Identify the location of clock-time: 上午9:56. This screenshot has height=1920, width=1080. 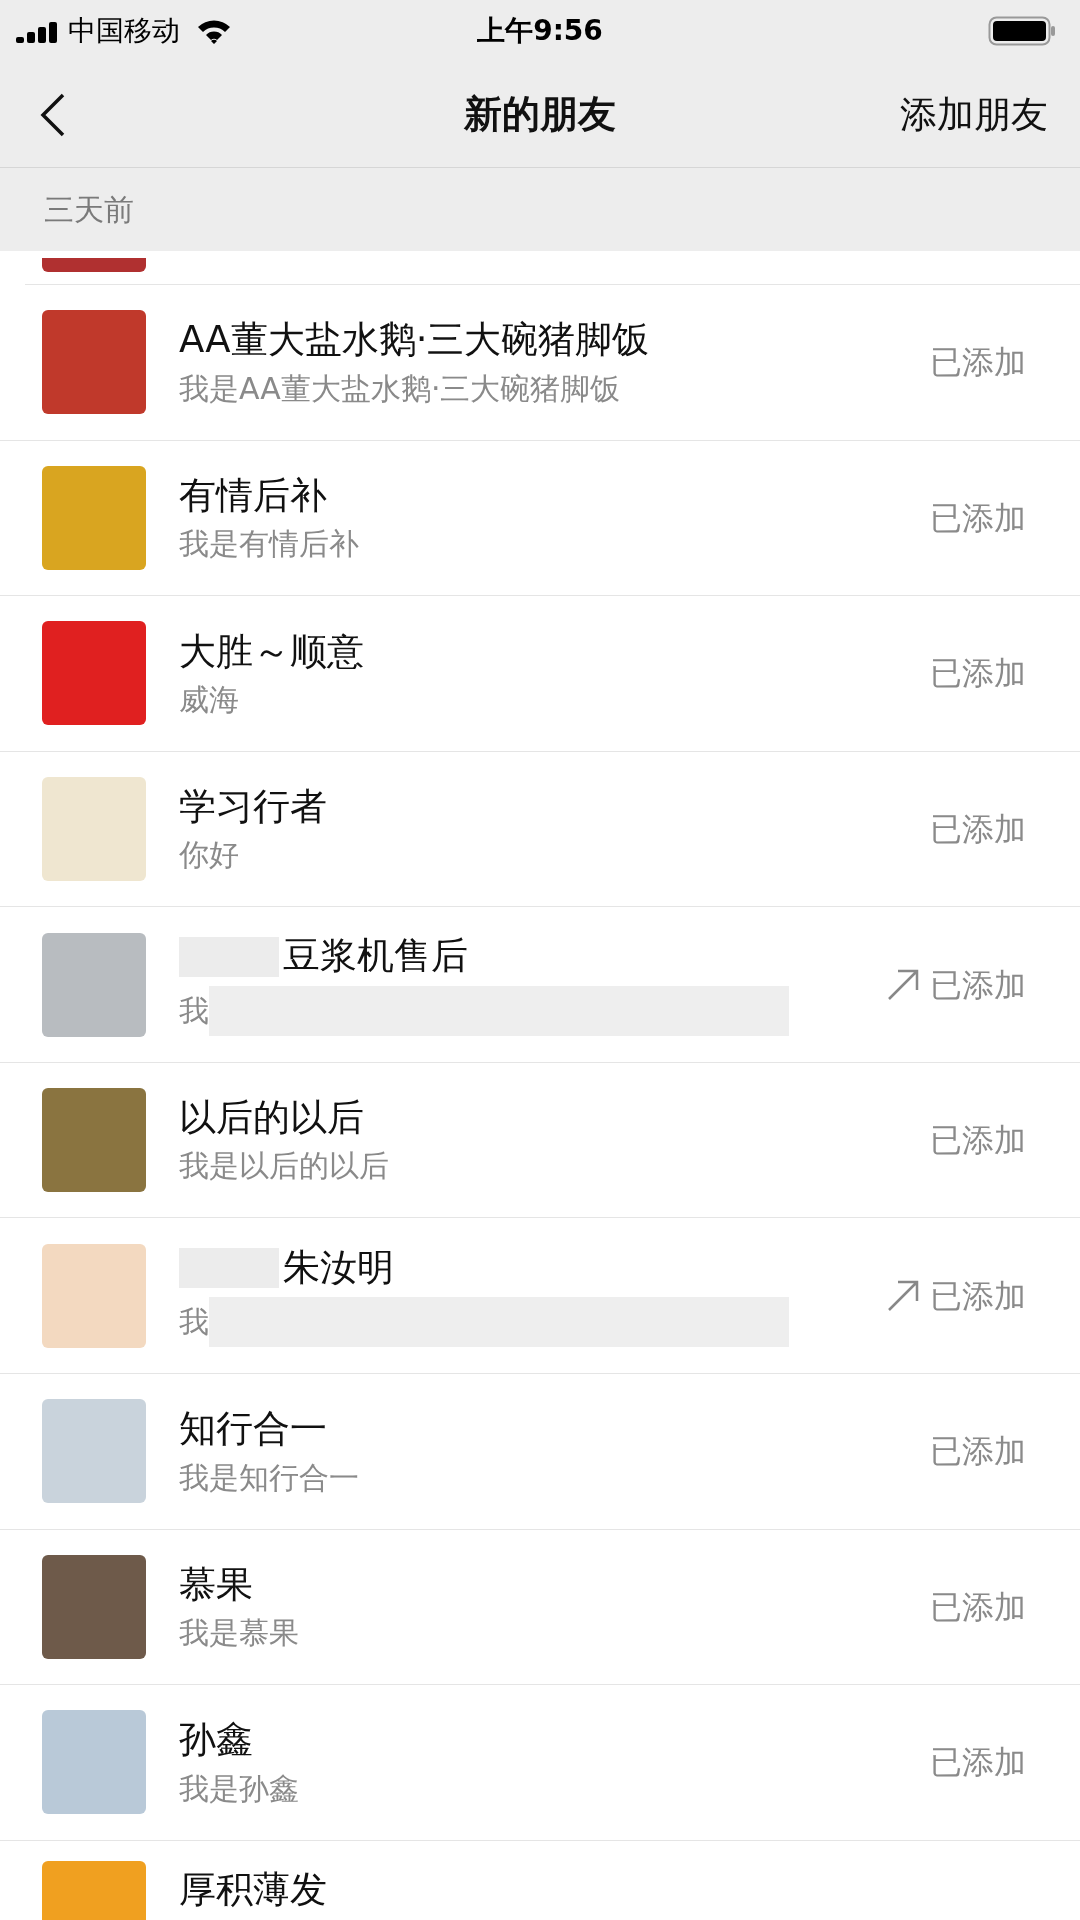
(540, 31).